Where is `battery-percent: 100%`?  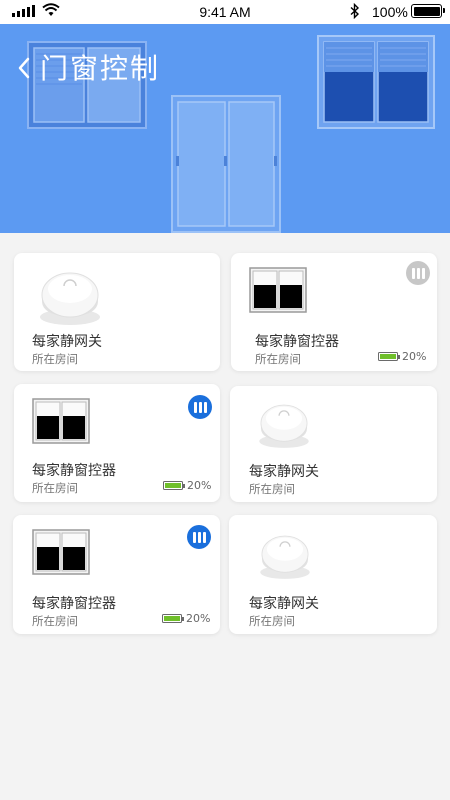 battery-percent: 100% is located at coordinates (390, 12).